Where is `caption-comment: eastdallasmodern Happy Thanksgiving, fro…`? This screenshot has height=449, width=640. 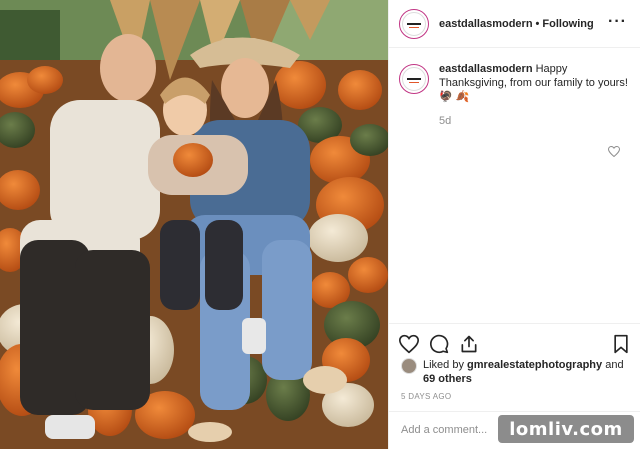 caption-comment: eastdallasmodern Happy Thanksgiving, fro… is located at coordinates (514, 92).